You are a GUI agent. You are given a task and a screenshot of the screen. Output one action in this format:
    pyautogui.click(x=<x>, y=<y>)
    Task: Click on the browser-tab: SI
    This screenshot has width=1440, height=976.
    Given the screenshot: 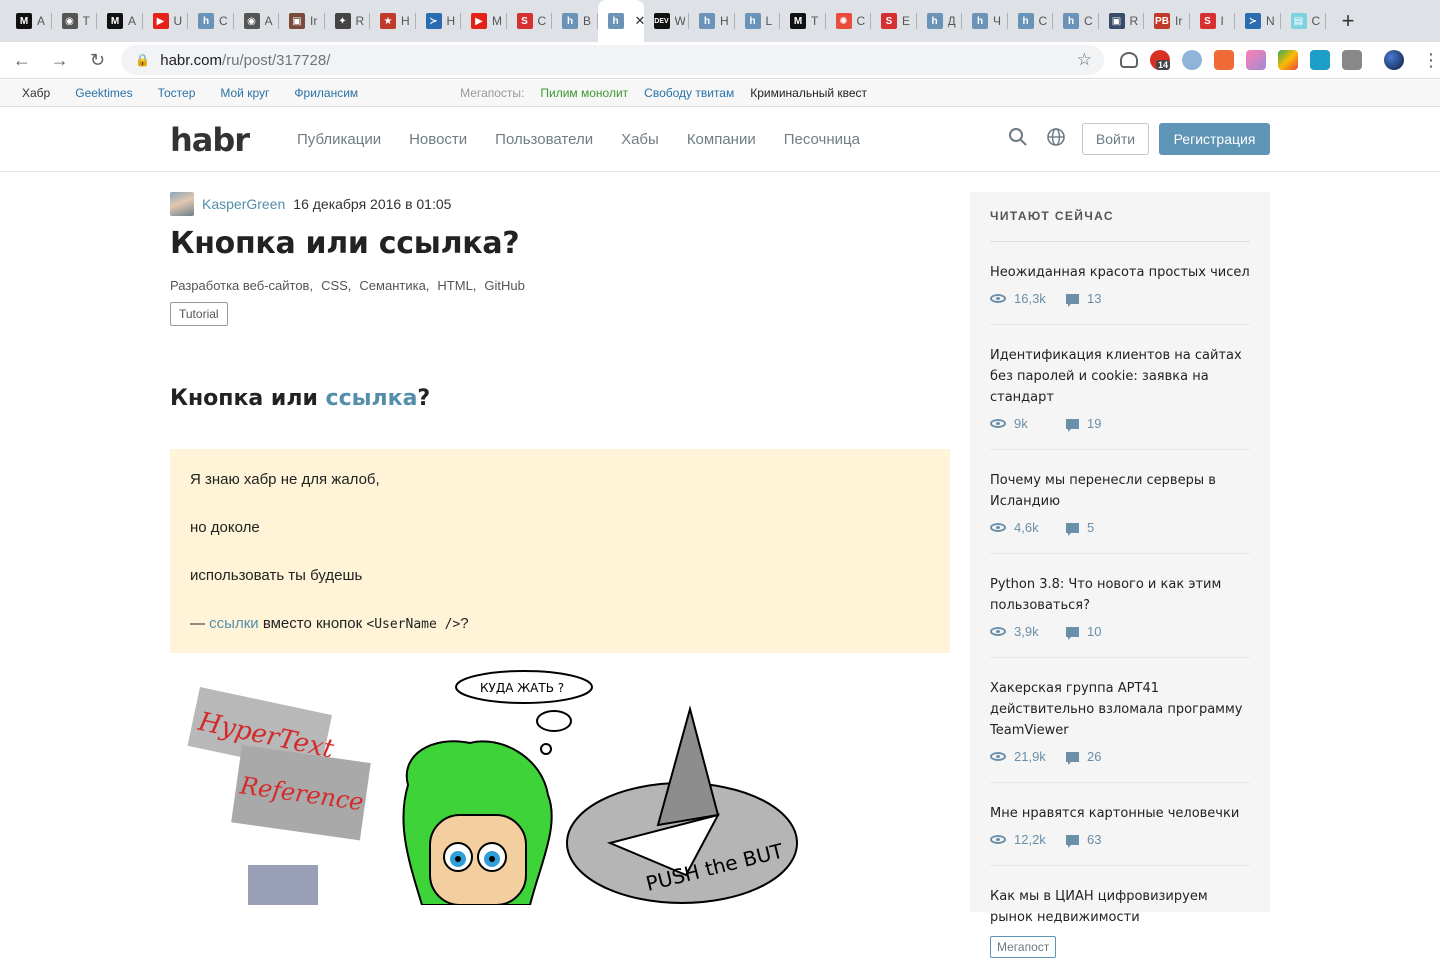 What is the action you would take?
    pyautogui.click(x=1213, y=21)
    